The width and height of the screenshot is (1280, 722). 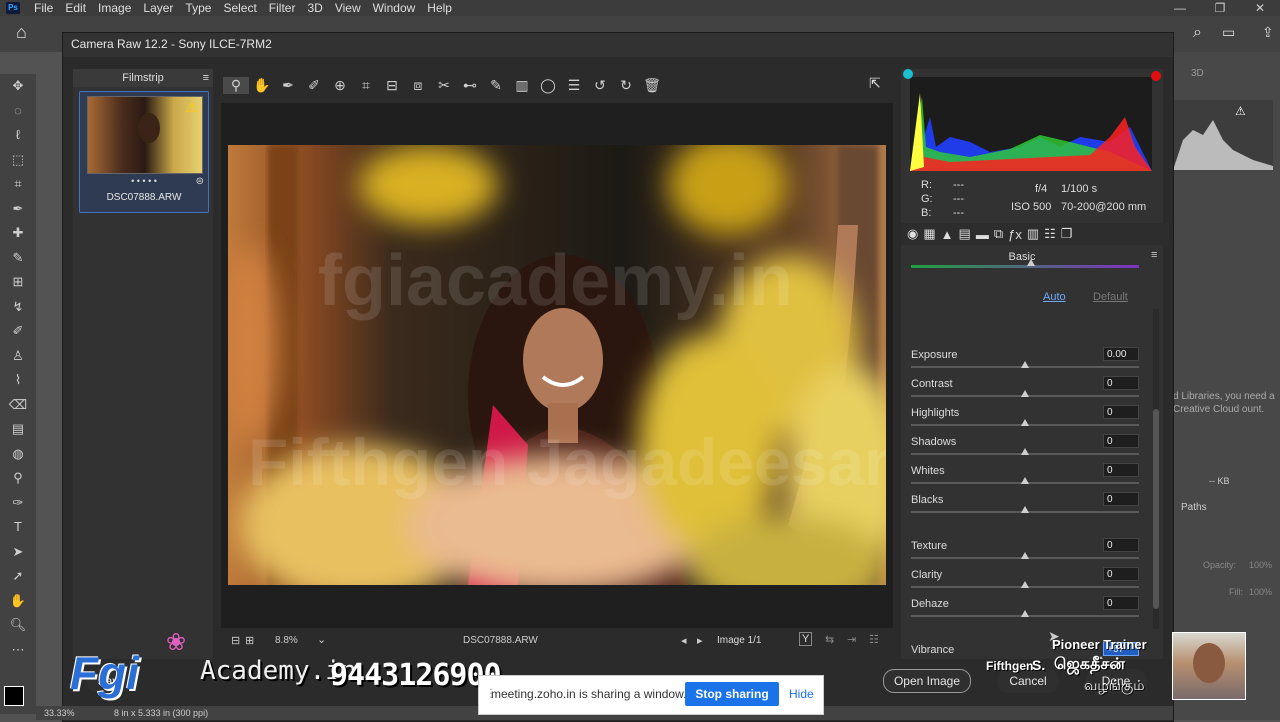 I want to click on before-after-icon: Y, so click(x=806, y=639).